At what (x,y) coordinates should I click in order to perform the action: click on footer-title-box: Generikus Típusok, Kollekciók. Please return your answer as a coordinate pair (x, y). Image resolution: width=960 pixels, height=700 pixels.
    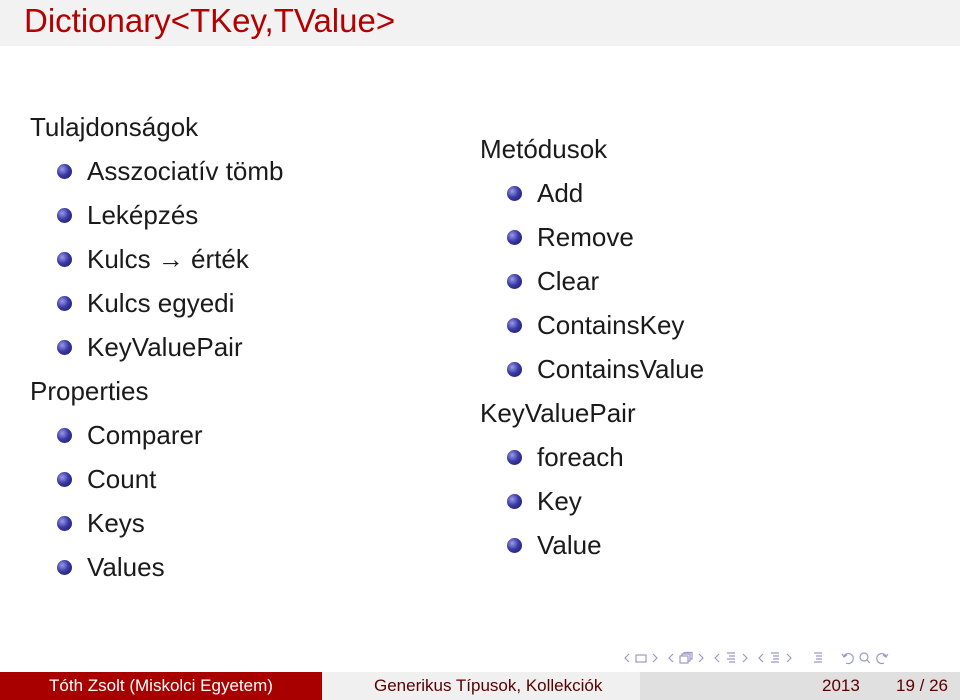
    Looking at the image, I should click on (481, 686).